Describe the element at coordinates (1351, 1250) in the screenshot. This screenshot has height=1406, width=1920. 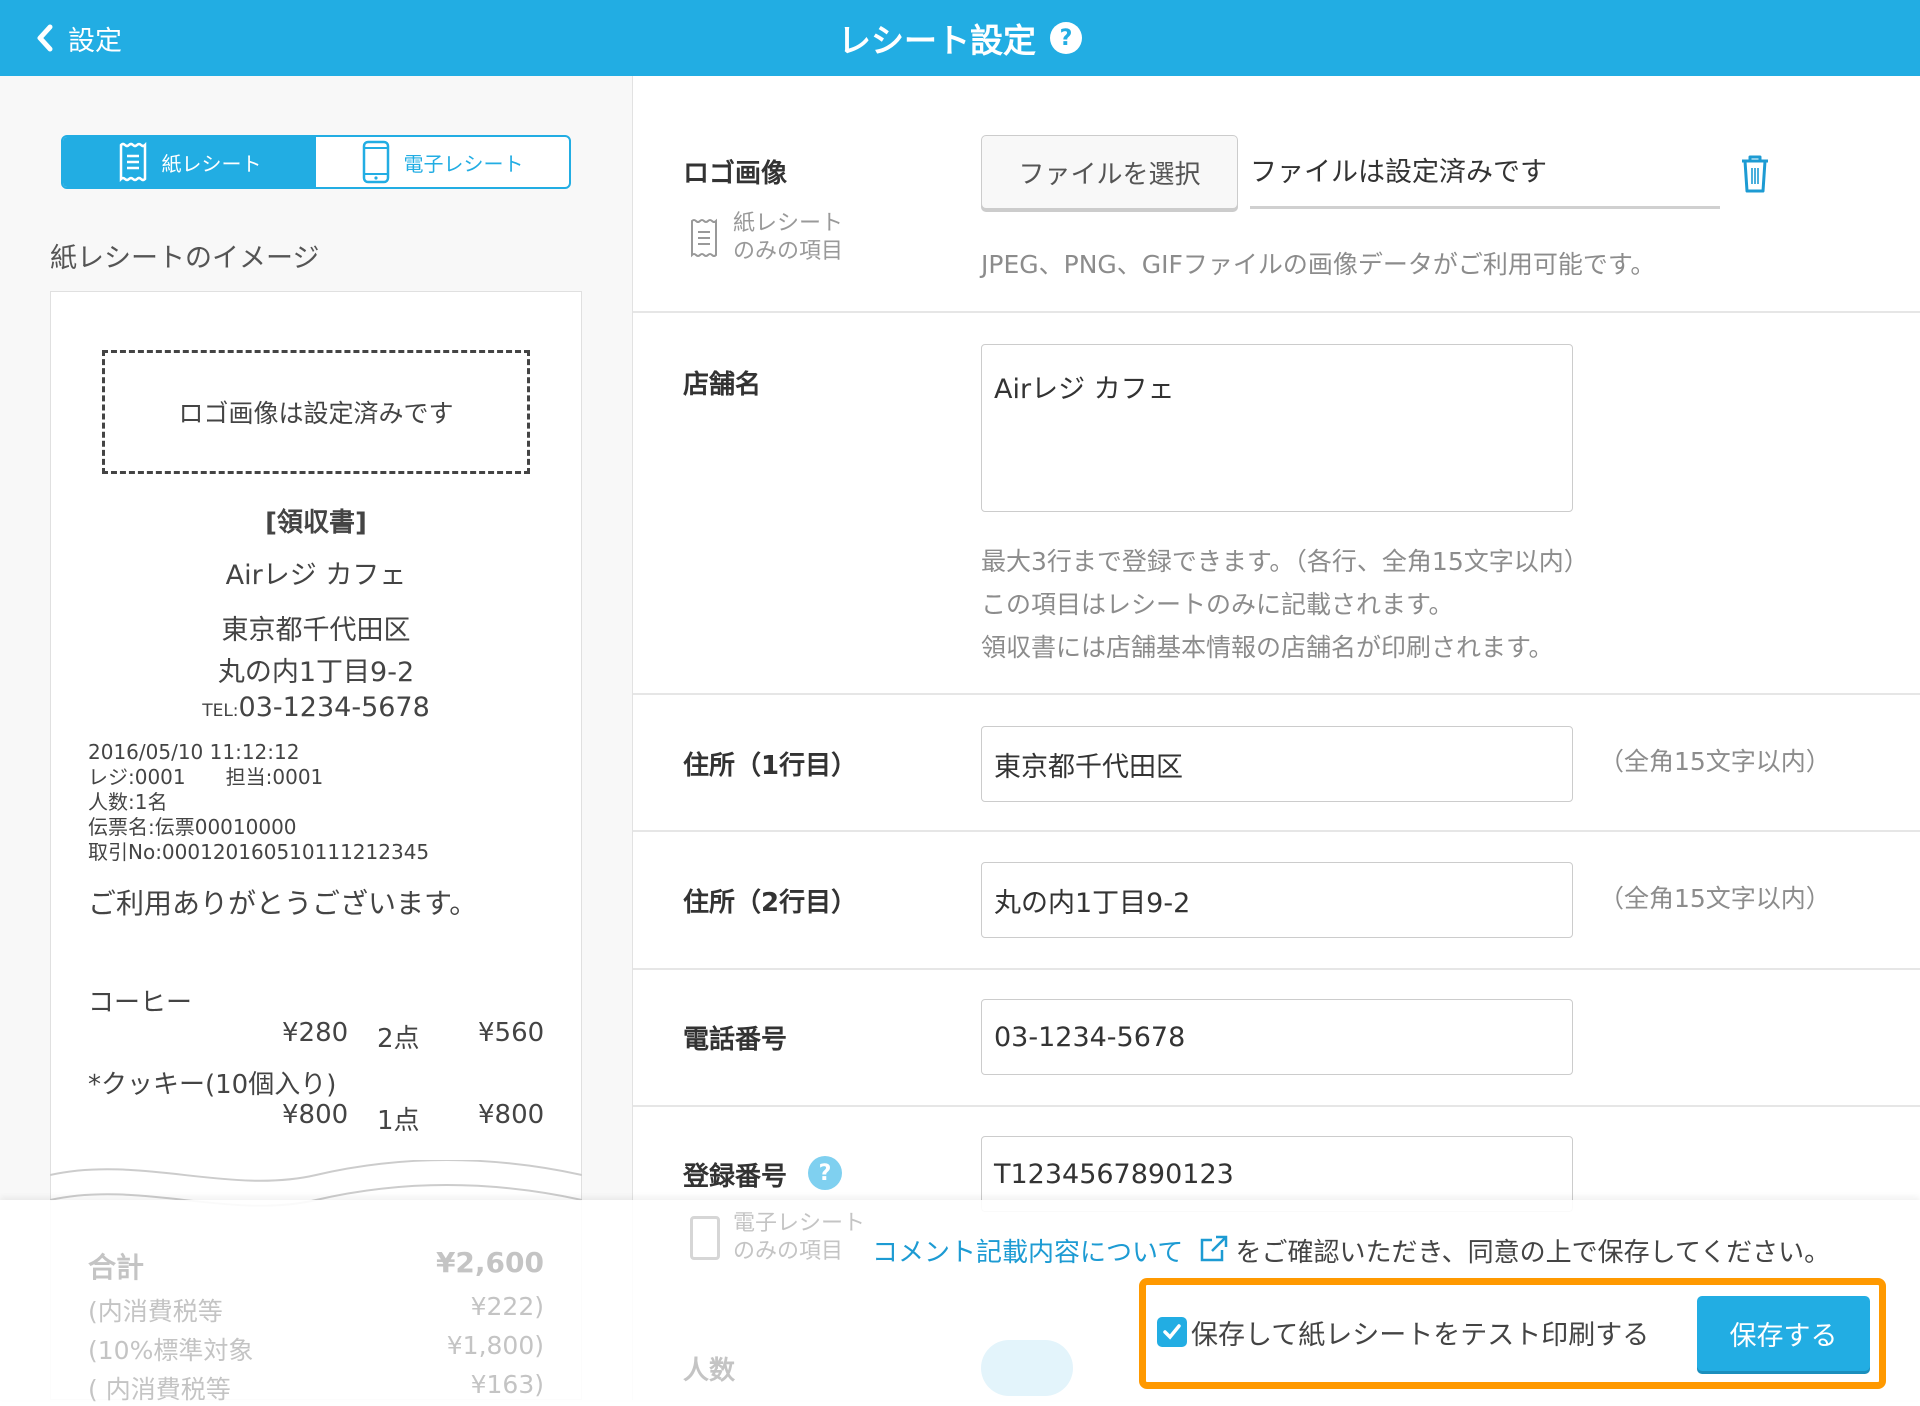
I see `consent-text: コメント記載内容について をご確認いただき、同意の上で保存してください。` at that location.